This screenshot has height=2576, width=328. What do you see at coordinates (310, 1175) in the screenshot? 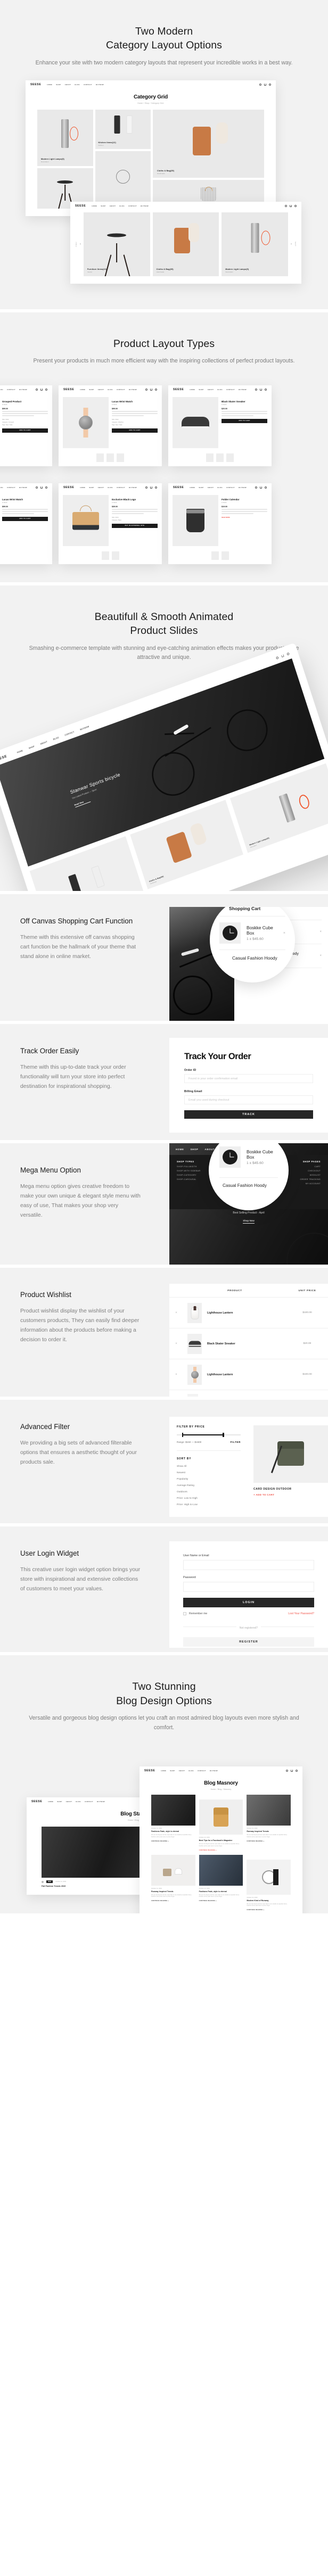
I see `mm-item: WISHLIST` at bounding box center [310, 1175].